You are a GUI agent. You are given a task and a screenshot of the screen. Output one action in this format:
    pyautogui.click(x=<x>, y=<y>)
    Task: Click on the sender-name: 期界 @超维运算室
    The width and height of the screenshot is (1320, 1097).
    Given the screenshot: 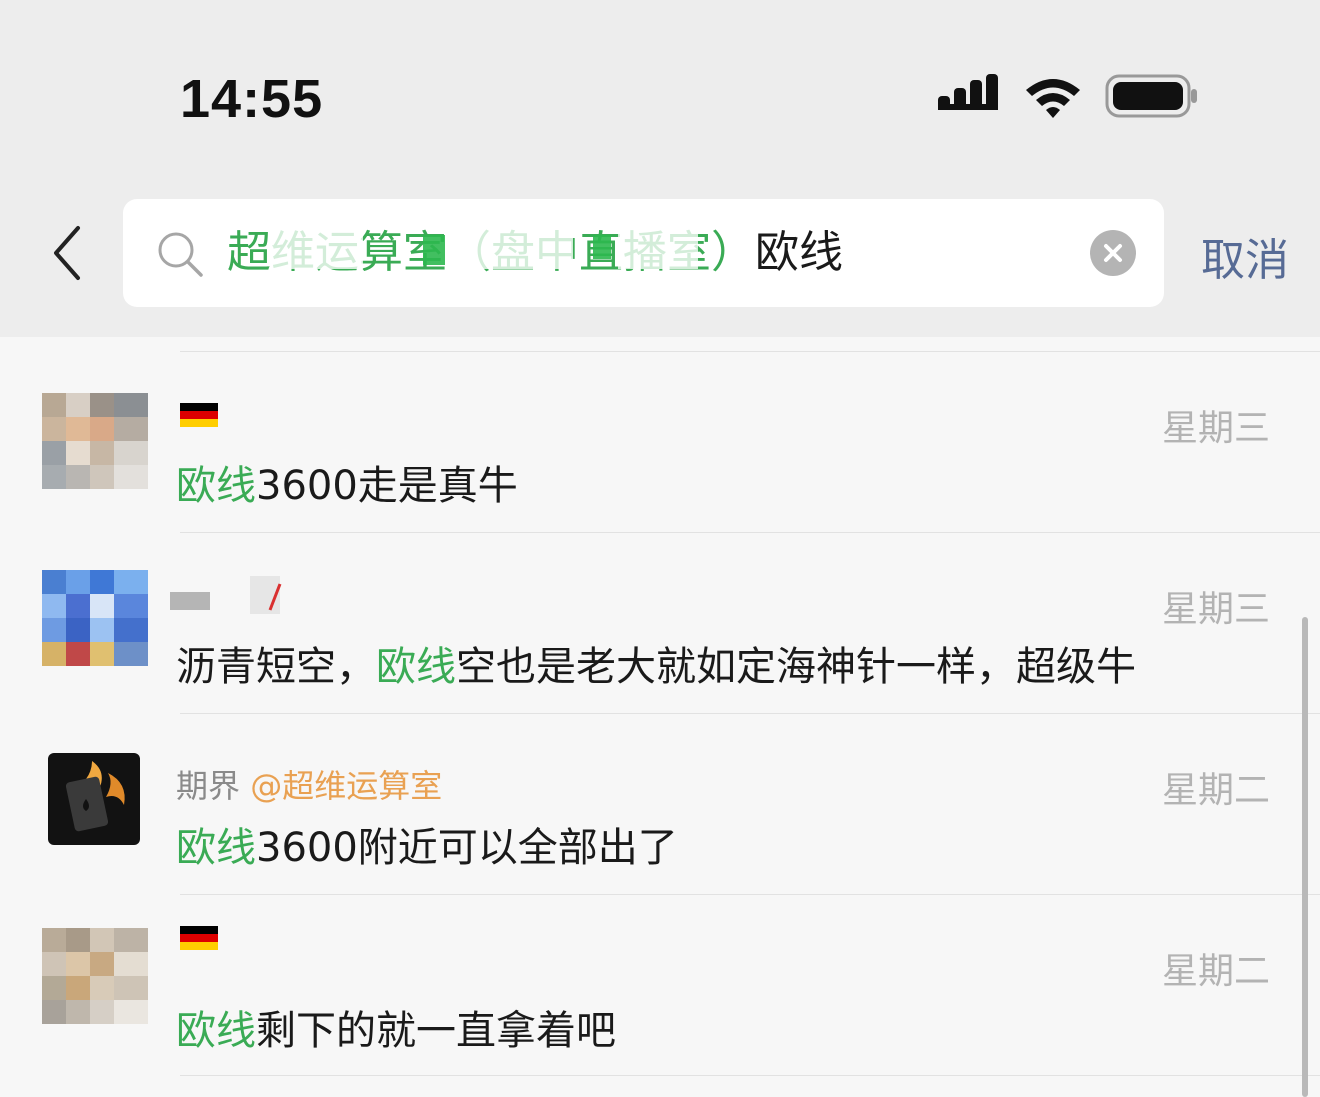 What is the action you would take?
    pyautogui.click(x=309, y=784)
    